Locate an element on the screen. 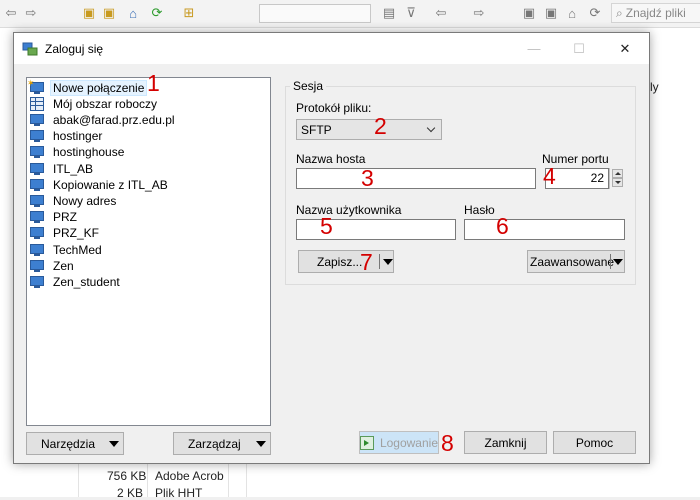  annotation-number: 3 is located at coordinates (367, 178).